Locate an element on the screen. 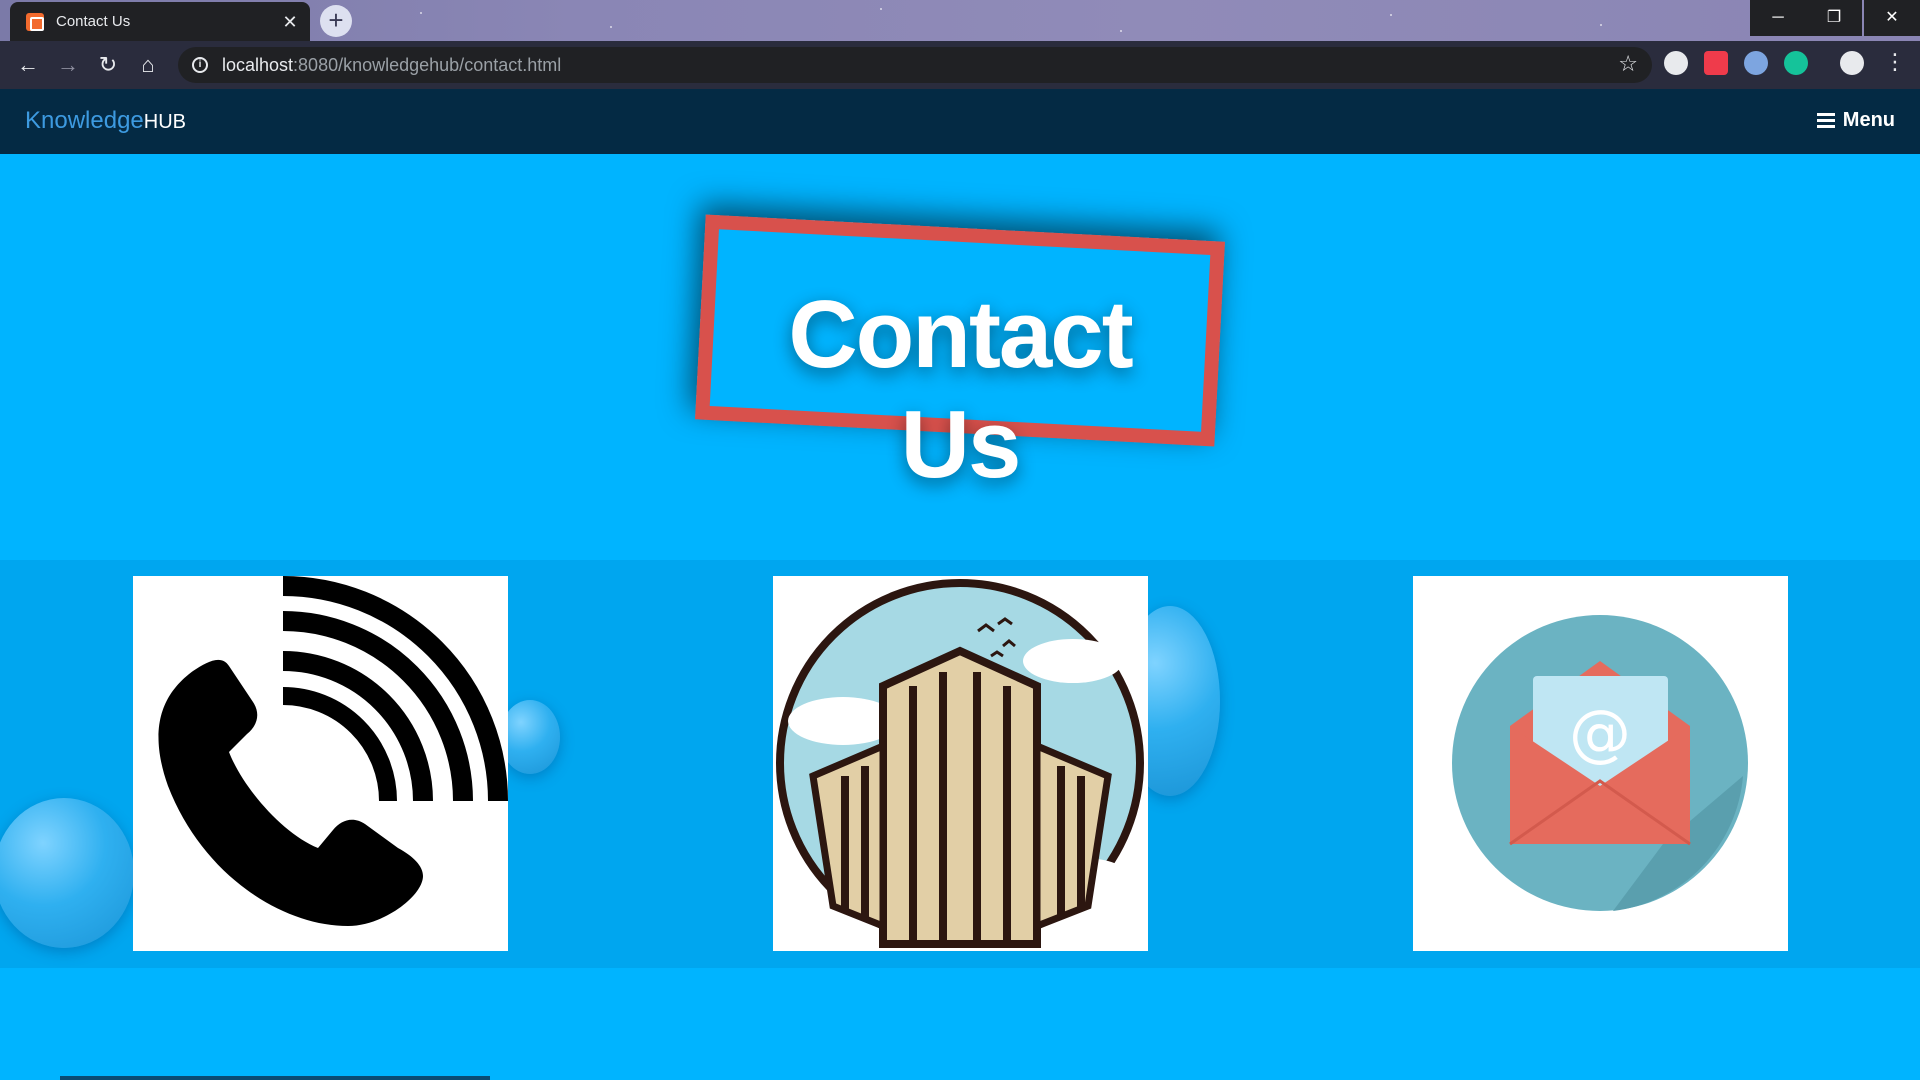 This screenshot has height=1080, width=1920. url-text: localhost:8080/knowledgehub/contact.html is located at coordinates (391, 65).